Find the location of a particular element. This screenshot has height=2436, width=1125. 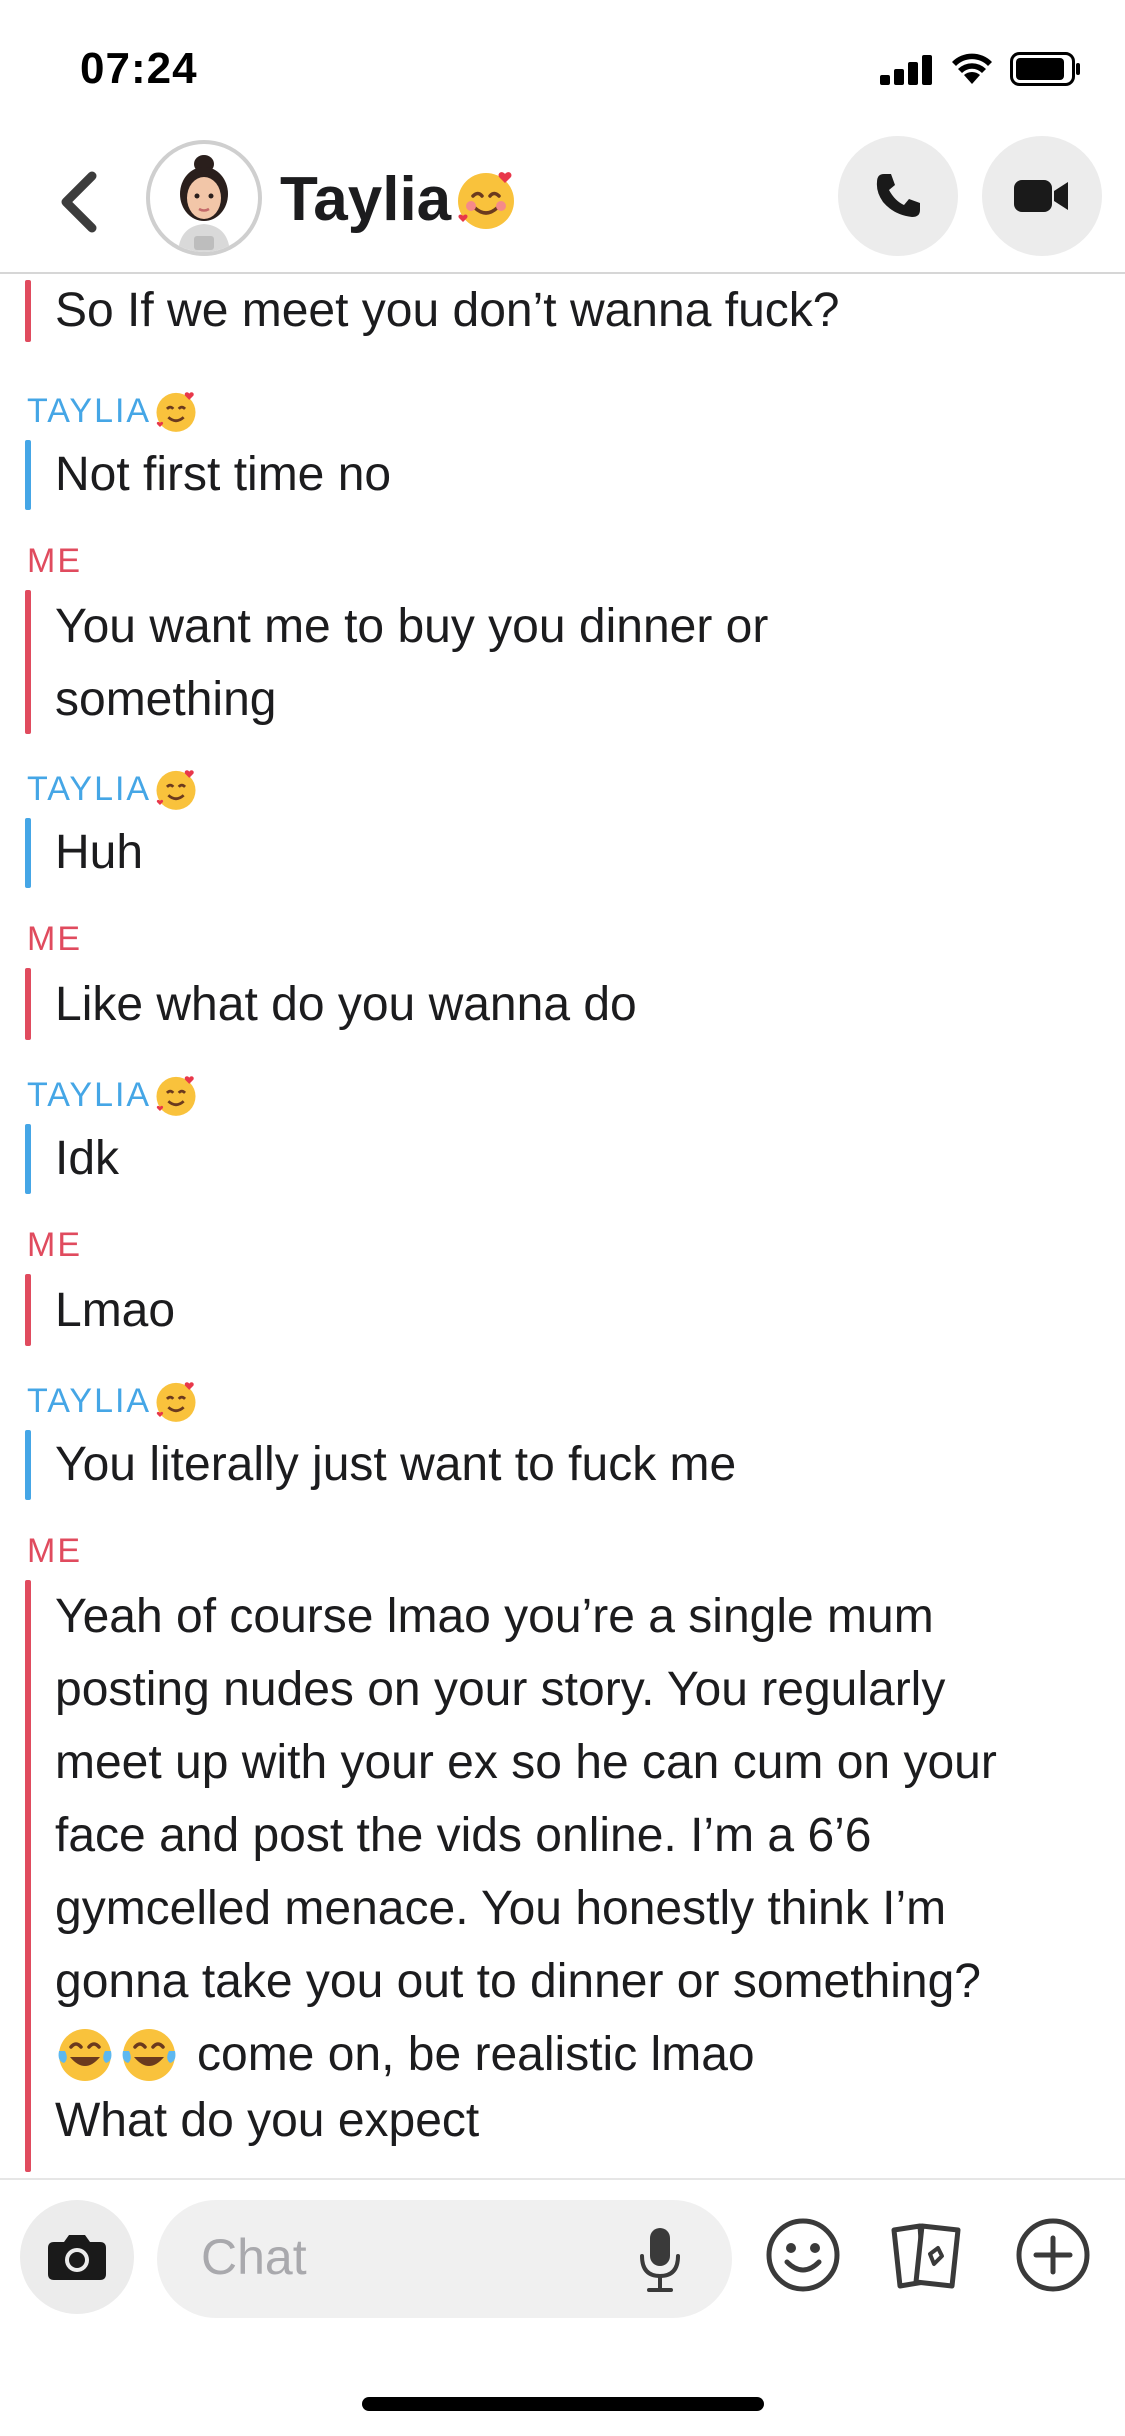

camera-icon is located at coordinates (77, 2257).